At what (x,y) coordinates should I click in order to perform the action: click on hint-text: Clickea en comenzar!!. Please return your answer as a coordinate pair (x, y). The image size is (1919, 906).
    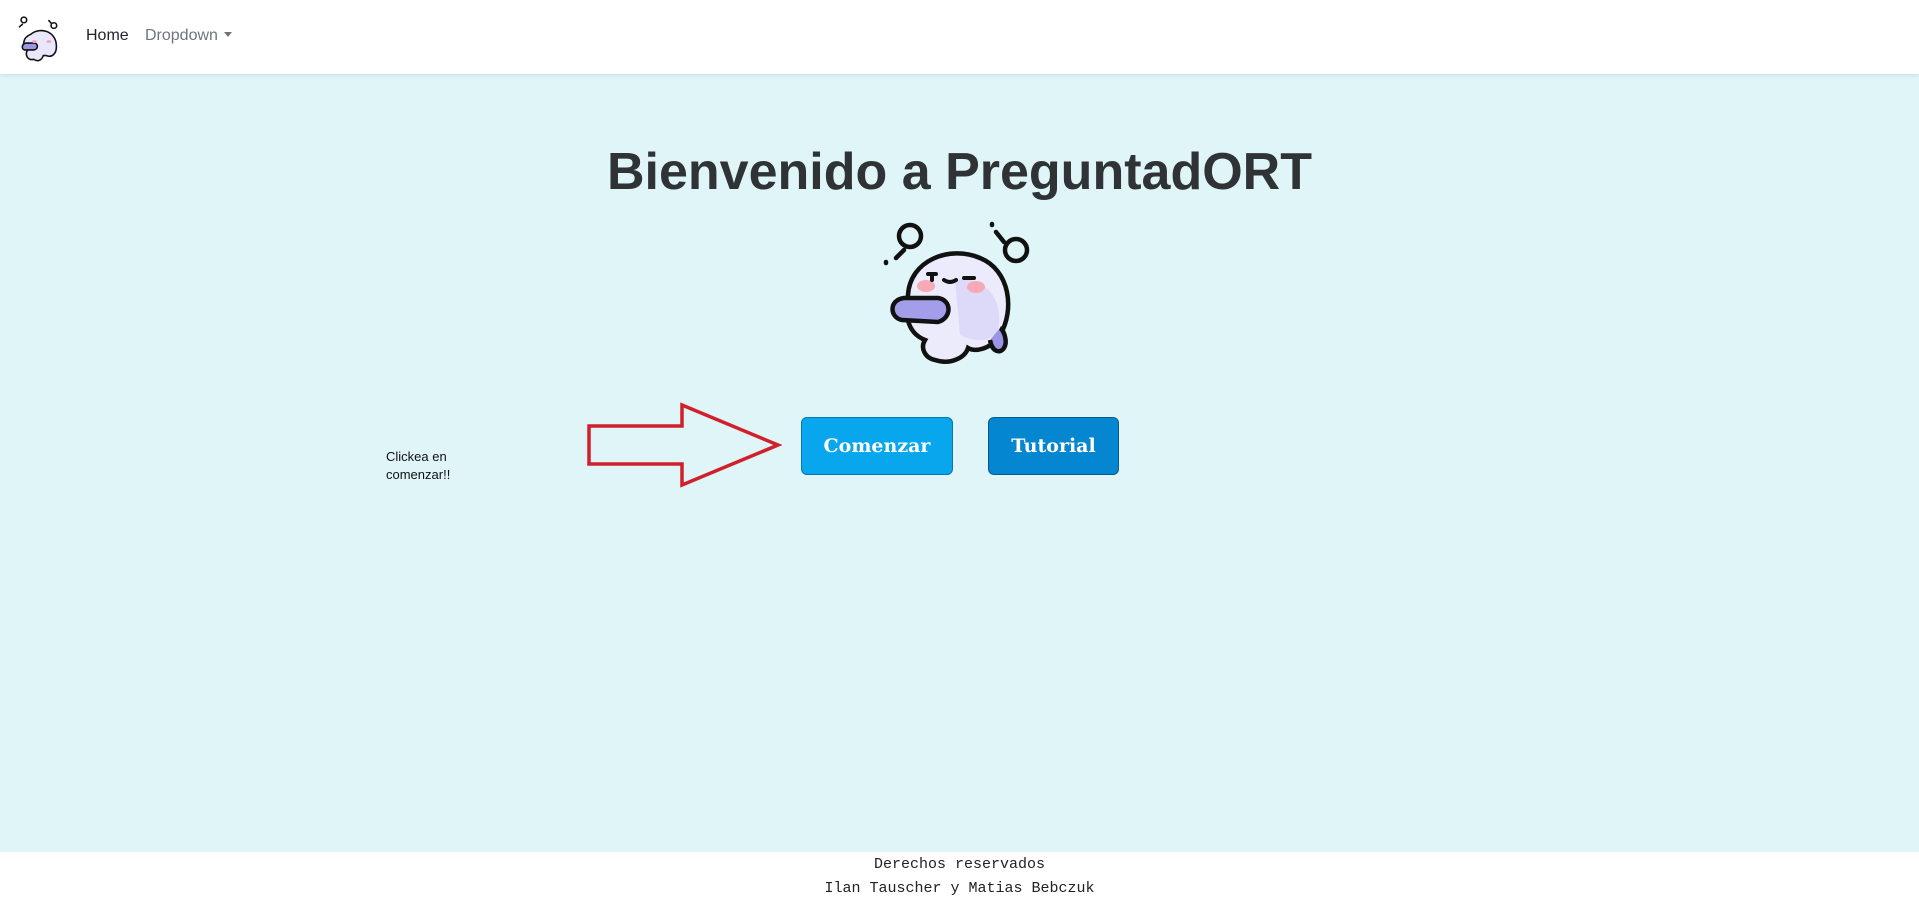
    Looking at the image, I should click on (418, 465).